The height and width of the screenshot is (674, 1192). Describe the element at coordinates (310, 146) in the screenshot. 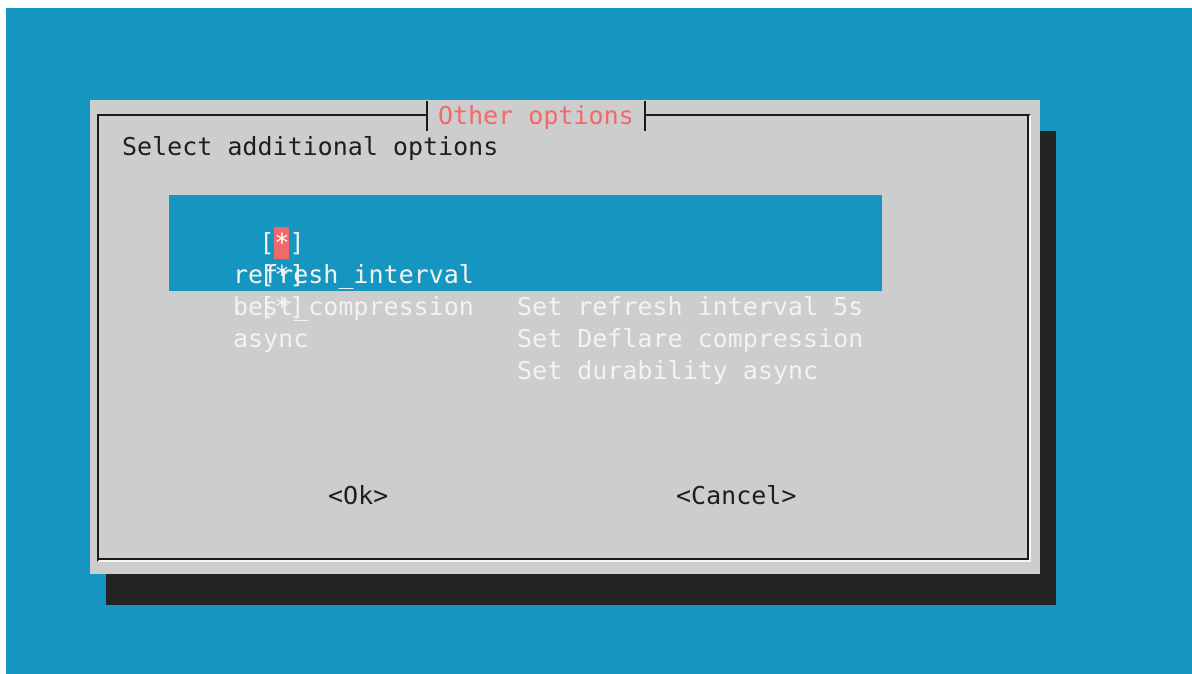

I see `dialog-prompt: Select additional options` at that location.